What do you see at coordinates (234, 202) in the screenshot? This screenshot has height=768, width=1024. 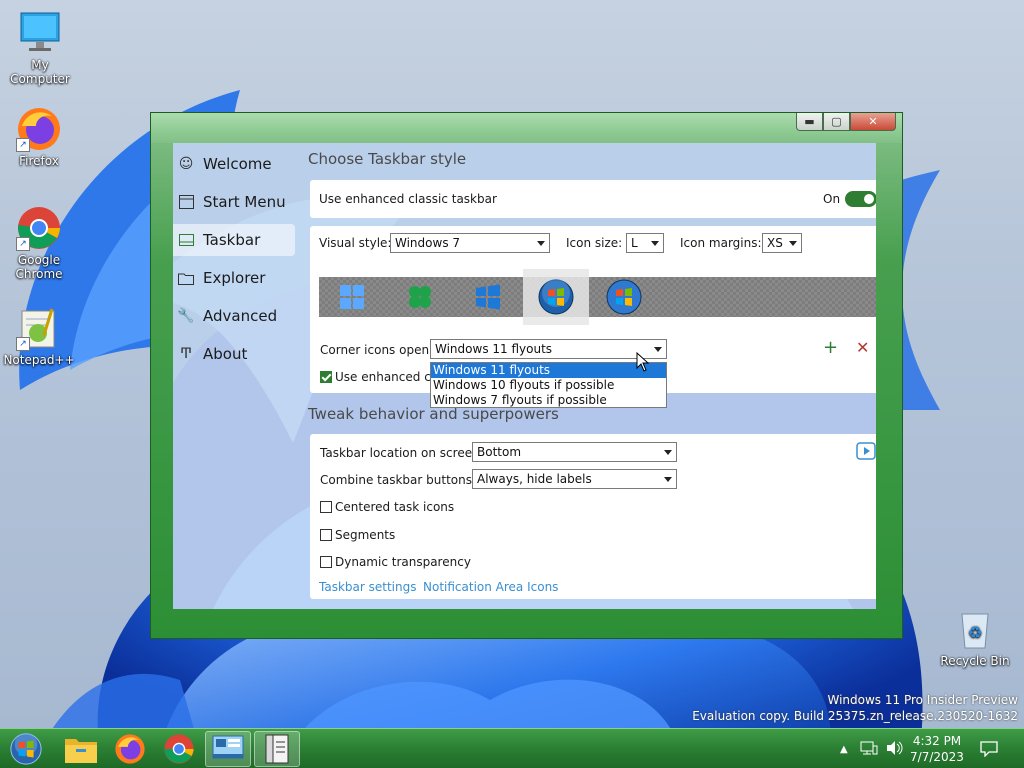 I see `nav-item-start-menu: Start Menu` at bounding box center [234, 202].